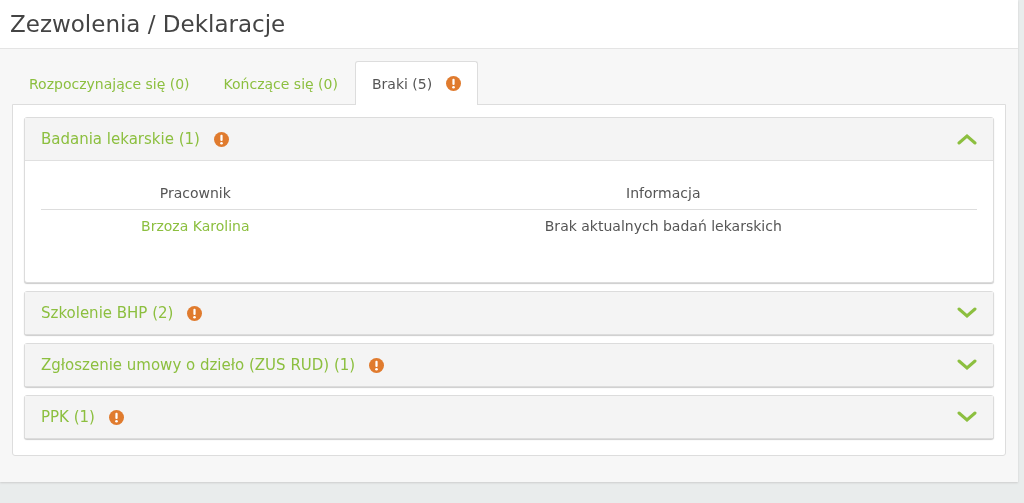 This screenshot has width=1024, height=503. What do you see at coordinates (120, 139) in the screenshot?
I see `panel-title: Badania lekarskie (1)` at bounding box center [120, 139].